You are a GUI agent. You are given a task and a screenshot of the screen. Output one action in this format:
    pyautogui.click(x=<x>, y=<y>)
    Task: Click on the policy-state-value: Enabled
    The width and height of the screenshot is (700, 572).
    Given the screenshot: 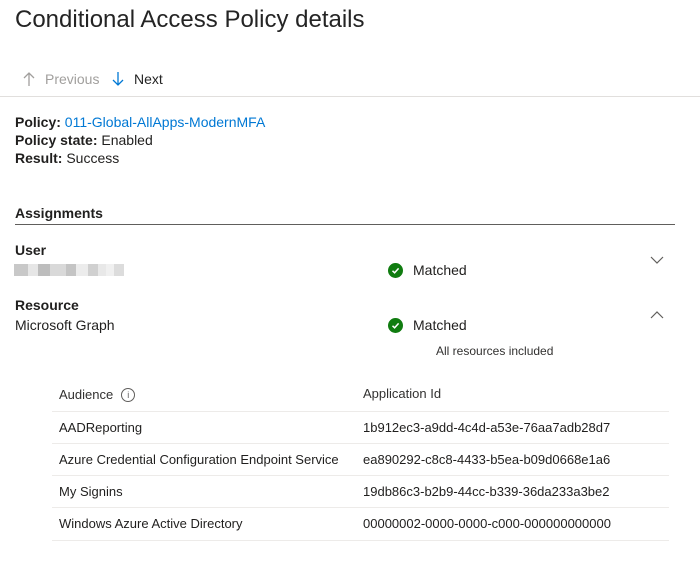 What is the action you would take?
    pyautogui.click(x=127, y=140)
    